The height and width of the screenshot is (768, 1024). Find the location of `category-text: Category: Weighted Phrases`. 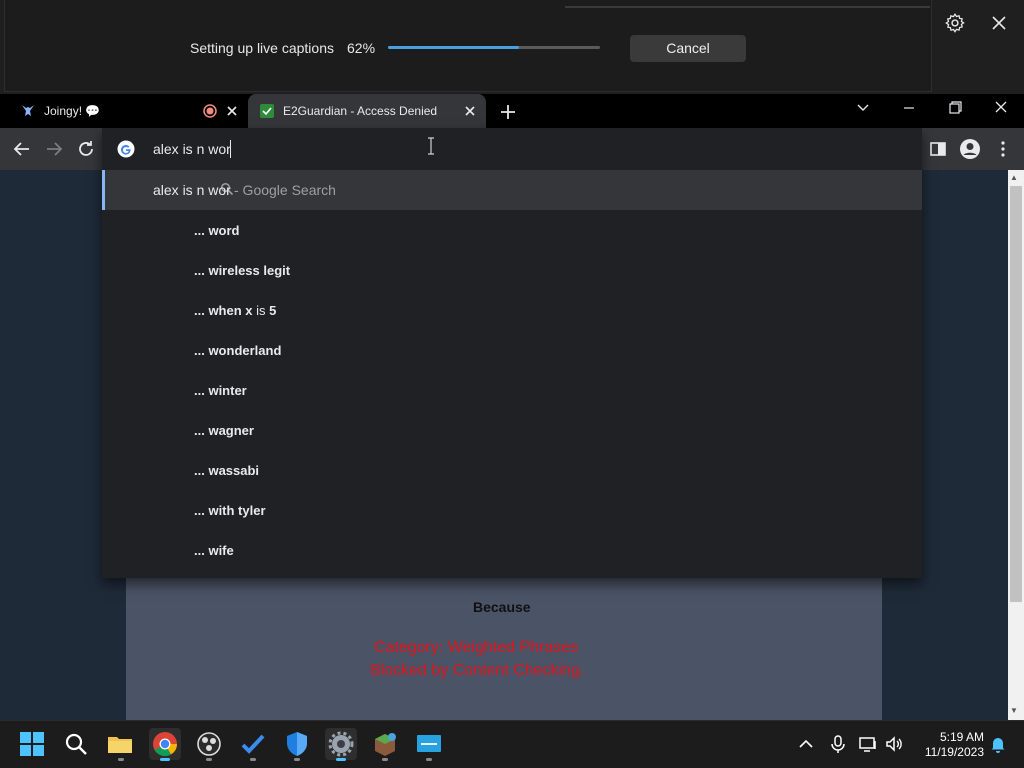

category-text: Category: Weighted Phrases is located at coordinates (476, 647).